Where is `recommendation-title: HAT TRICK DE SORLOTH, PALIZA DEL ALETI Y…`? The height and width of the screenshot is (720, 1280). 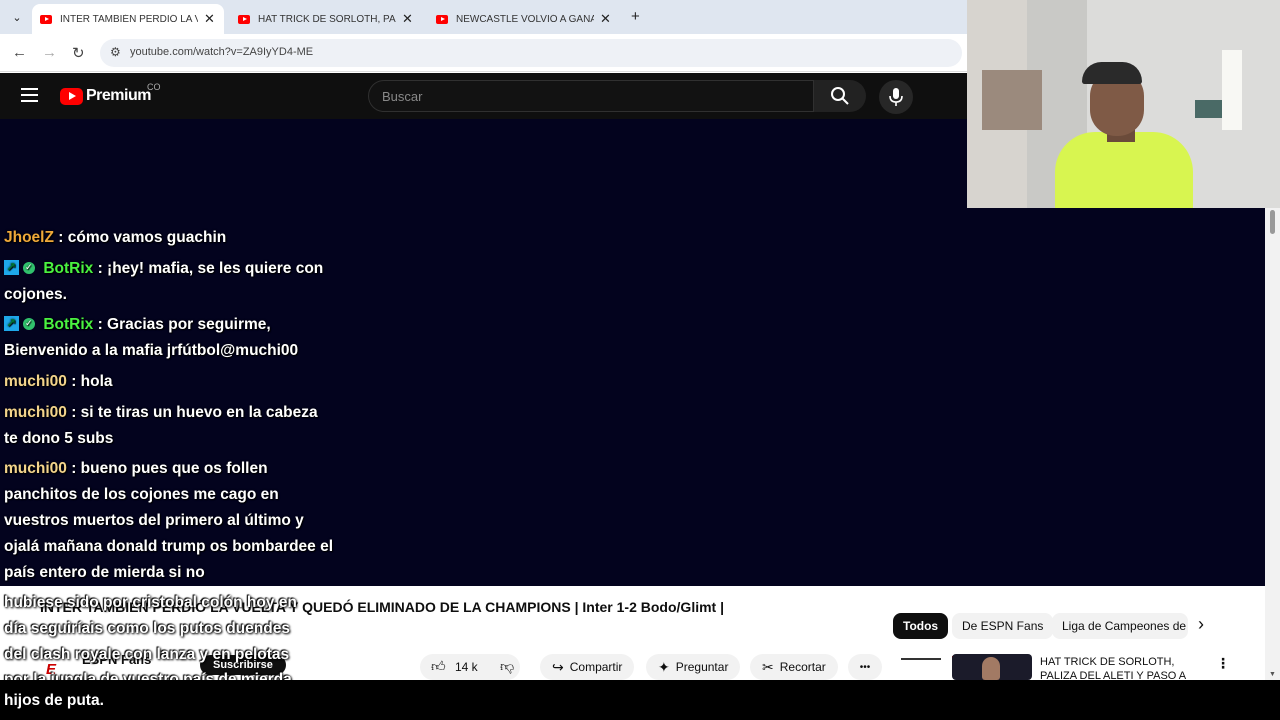
recommendation-title: HAT TRICK DE SORLOTH, PALIZA DEL ALETI Y… is located at coordinates (1120, 669).